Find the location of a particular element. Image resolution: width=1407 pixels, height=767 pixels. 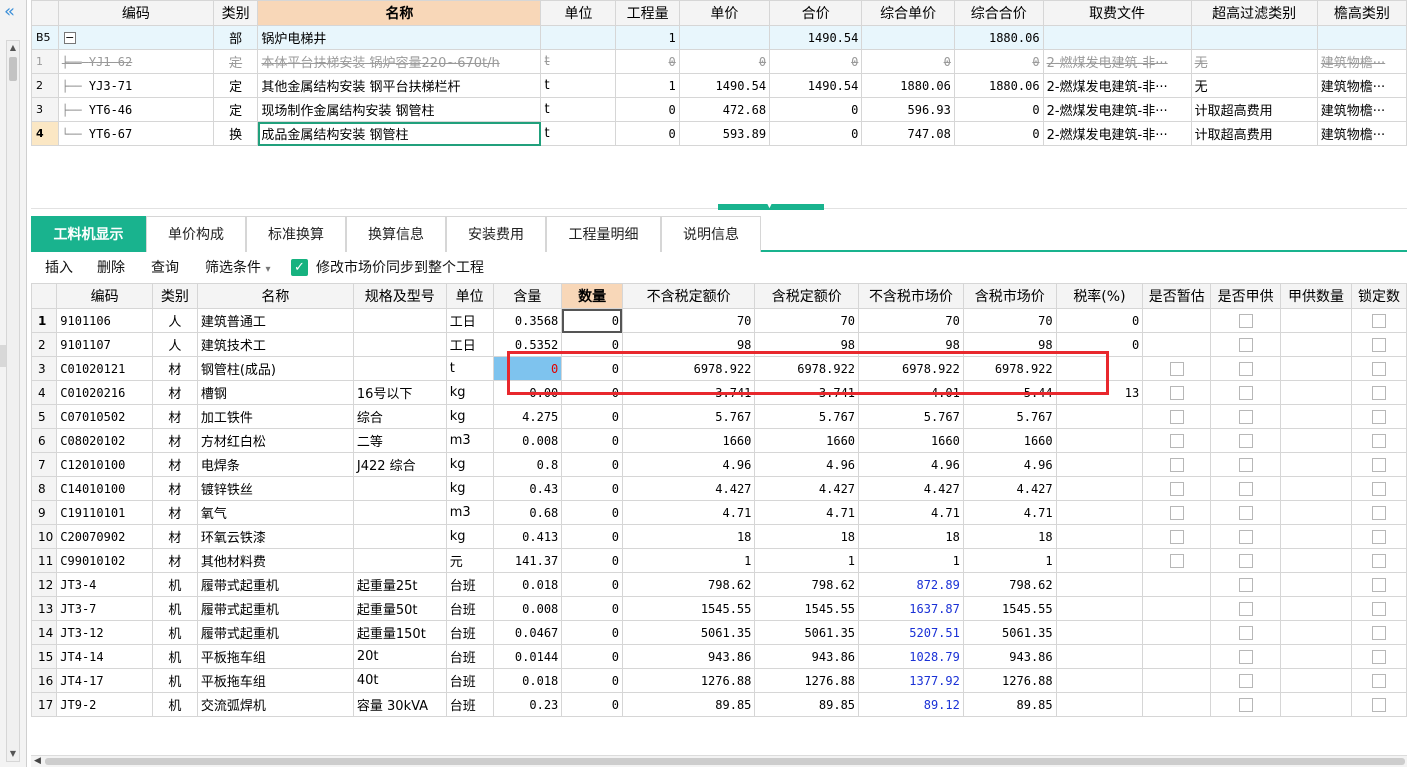

scroll-left-arrow-icon: ◀ is located at coordinates (37, 761).